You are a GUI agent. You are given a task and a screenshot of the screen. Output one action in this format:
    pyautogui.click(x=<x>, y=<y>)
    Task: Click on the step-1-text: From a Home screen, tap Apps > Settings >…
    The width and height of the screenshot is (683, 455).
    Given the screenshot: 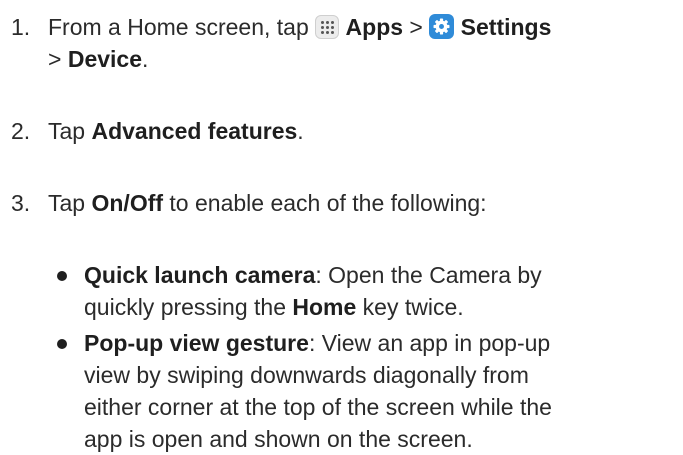 What is the action you would take?
    pyautogui.click(x=362, y=43)
    